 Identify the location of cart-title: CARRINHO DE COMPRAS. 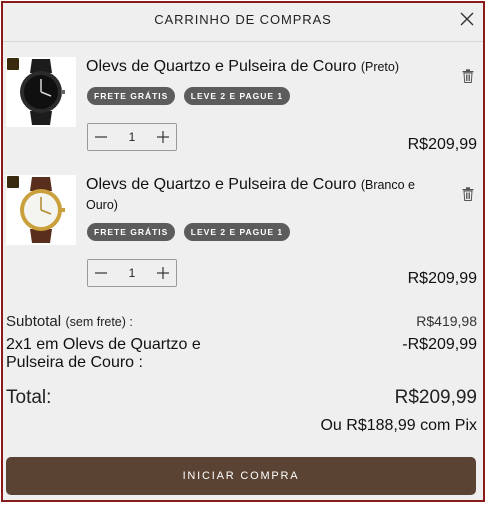
(243, 19).